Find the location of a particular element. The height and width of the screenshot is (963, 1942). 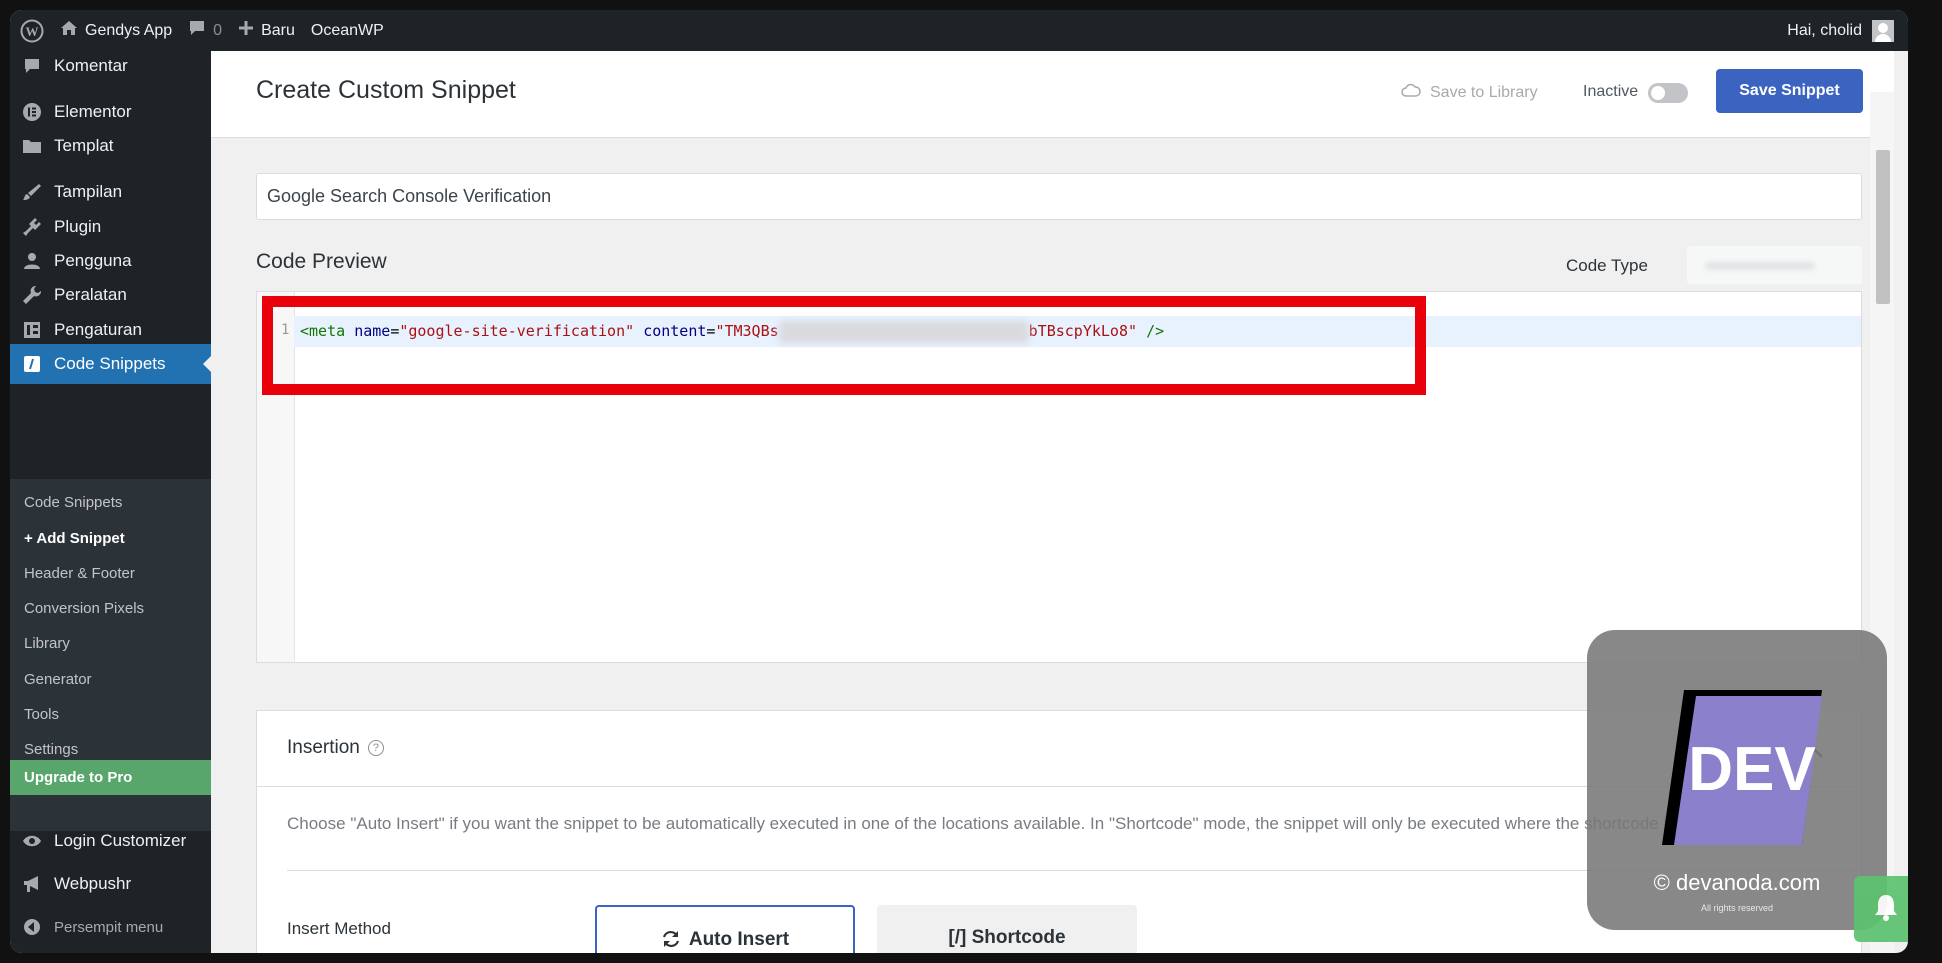

user-icon is located at coordinates (32, 261).